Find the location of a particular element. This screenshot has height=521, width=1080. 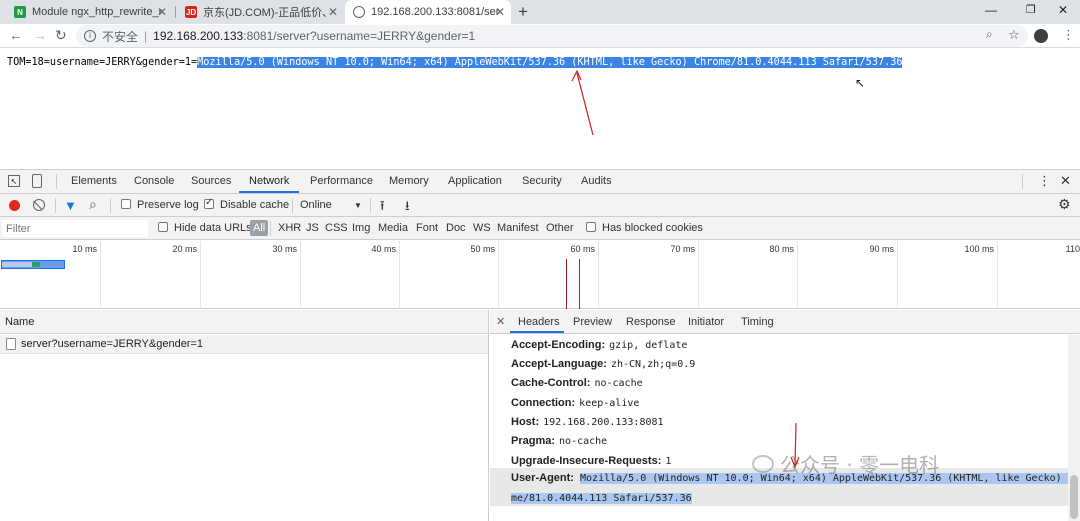

url-path: :8081/server?username=JERRY&gender=1 is located at coordinates (359, 36).